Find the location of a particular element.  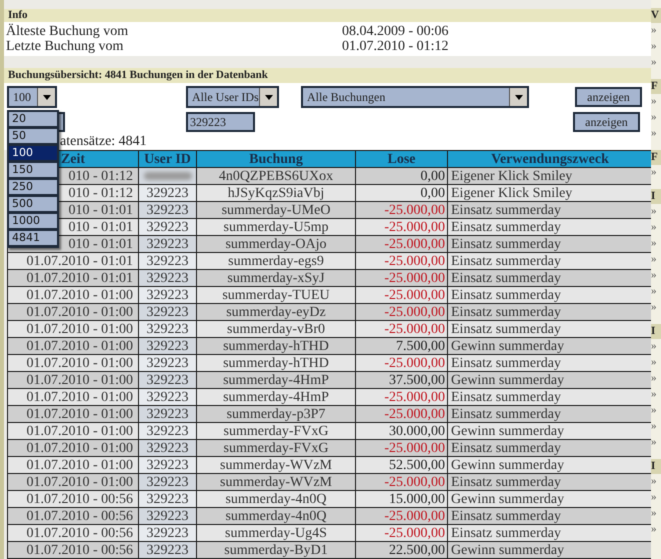

dropdown-option: 20 is located at coordinates (33, 119).